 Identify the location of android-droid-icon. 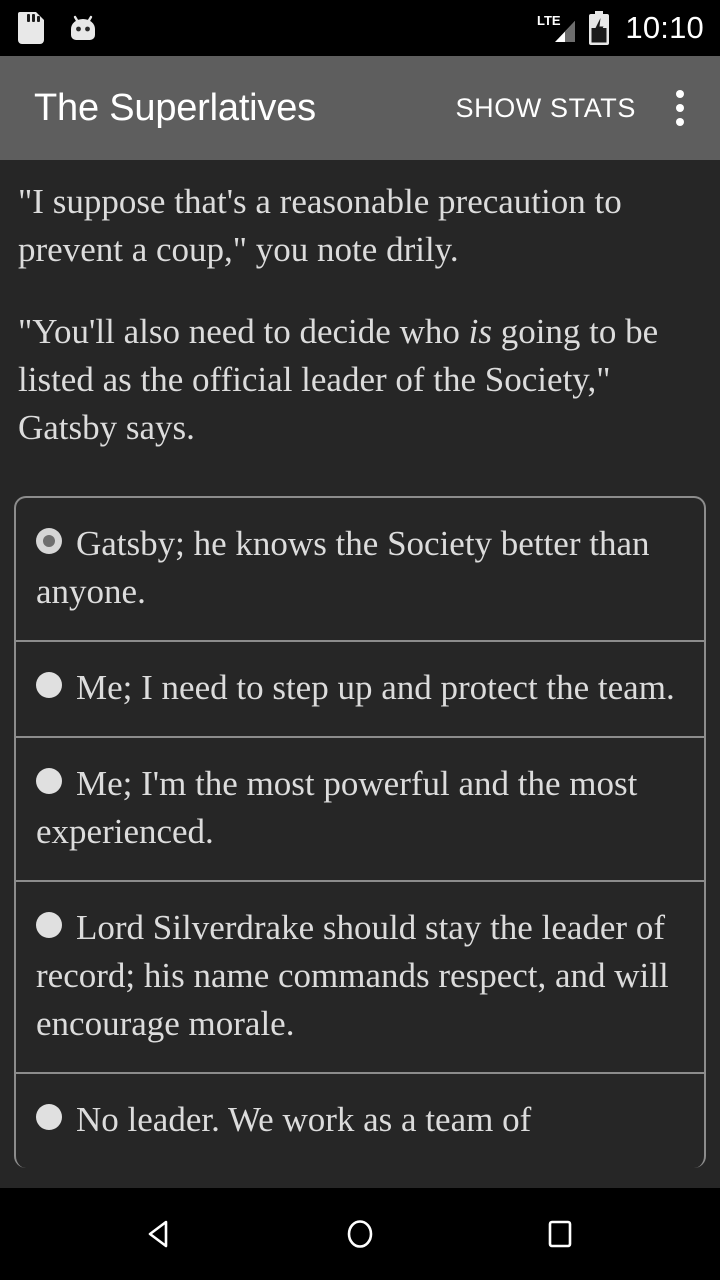
(83, 28).